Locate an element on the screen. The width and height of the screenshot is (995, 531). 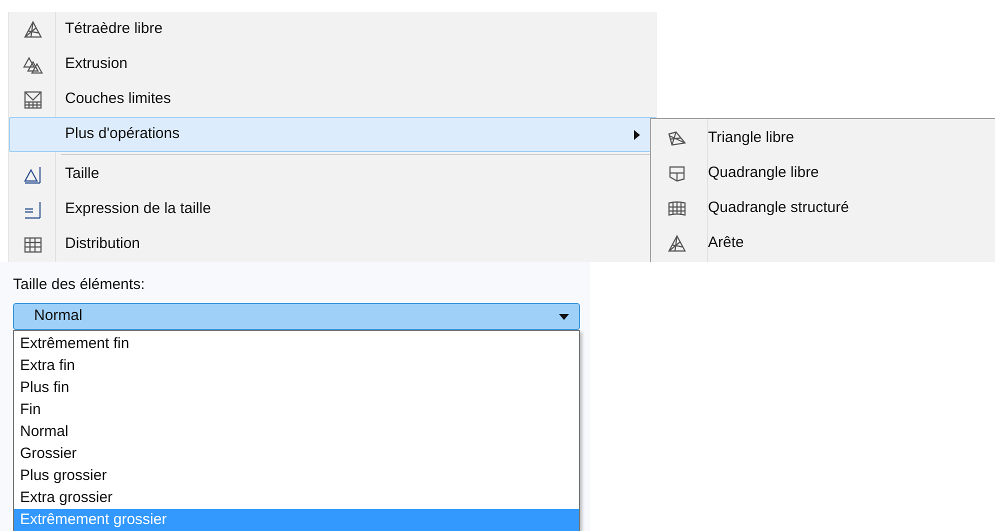
menu-item-label: Taille is located at coordinates (82, 174).